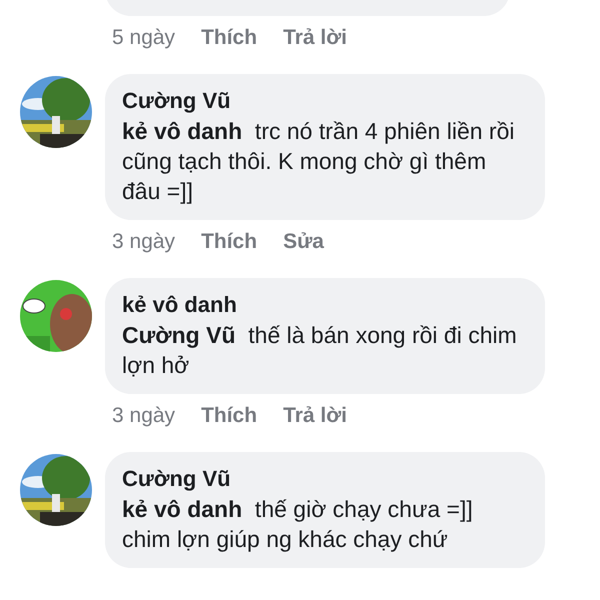 Image resolution: width=600 pixels, height=600 pixels. I want to click on comment-text: Cường Vũ thế là bán xong rồi đi chim lợn hở, so click(320, 350).